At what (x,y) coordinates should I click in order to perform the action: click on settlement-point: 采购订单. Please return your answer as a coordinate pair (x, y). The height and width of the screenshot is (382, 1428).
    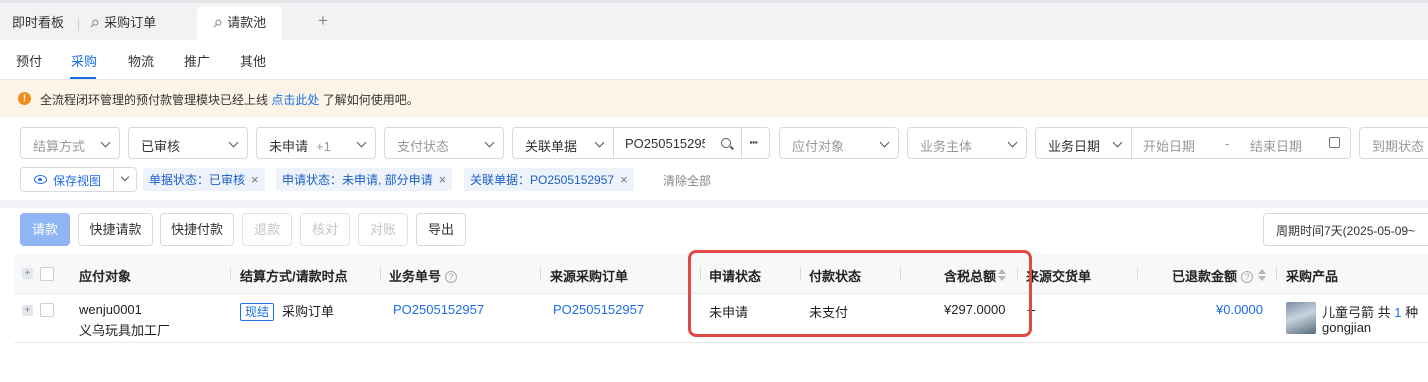
    Looking at the image, I should click on (308, 311).